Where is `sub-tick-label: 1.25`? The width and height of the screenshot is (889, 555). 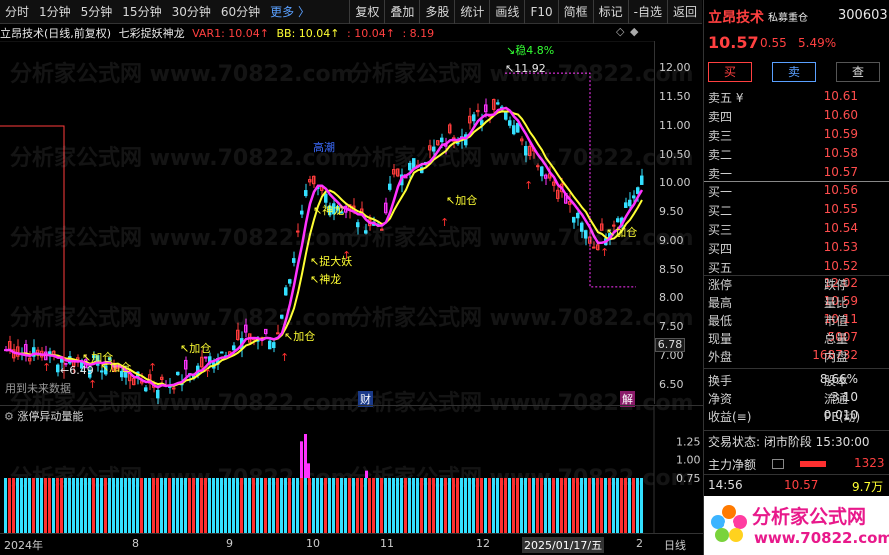 sub-tick-label: 1.25 is located at coordinates (688, 441).